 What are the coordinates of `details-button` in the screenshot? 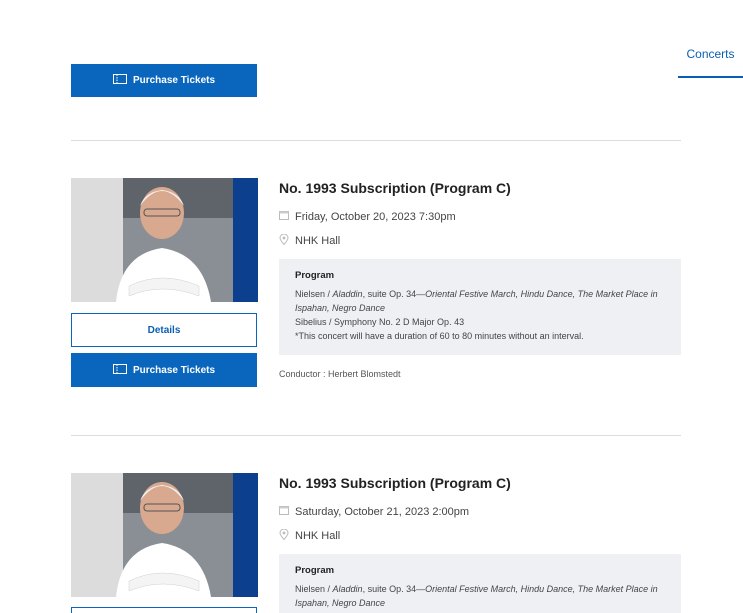 It's located at (164, 610).